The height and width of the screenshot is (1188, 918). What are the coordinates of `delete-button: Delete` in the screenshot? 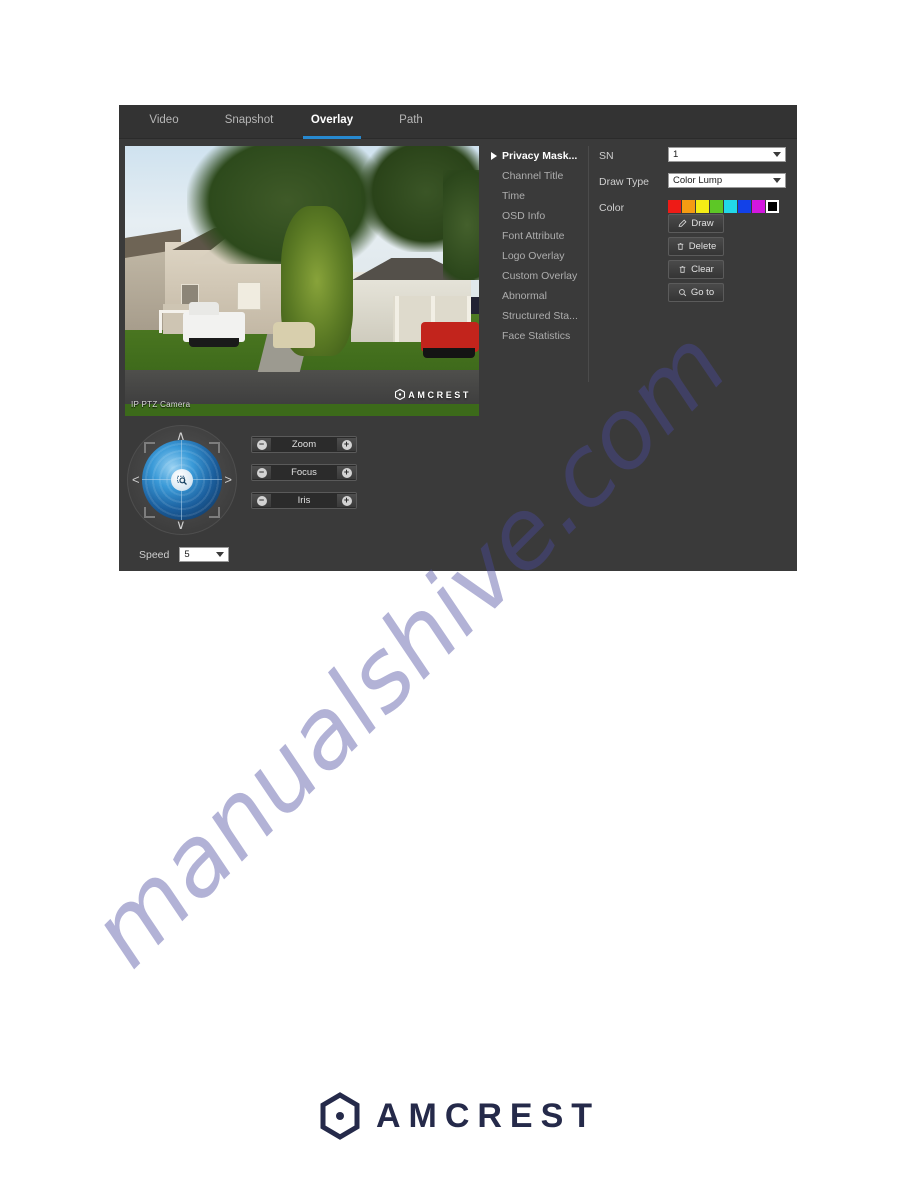 It's located at (696, 246).